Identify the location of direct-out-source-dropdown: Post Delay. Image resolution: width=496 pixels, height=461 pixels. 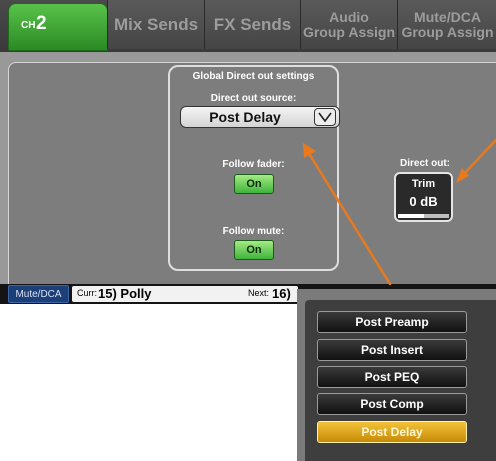
(260, 117).